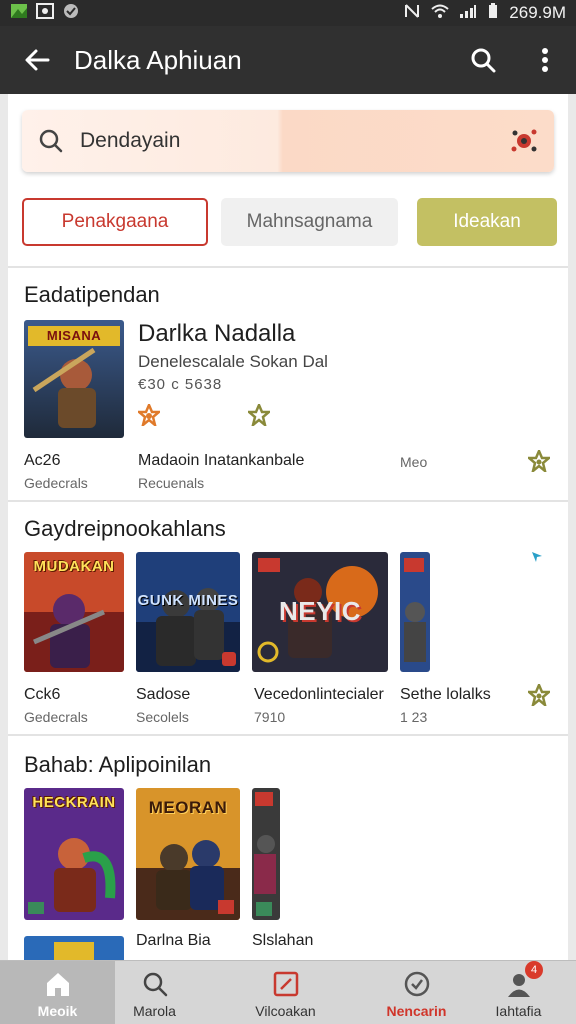 The height and width of the screenshot is (1024, 576). What do you see at coordinates (414, 717) in the screenshot?
I see `tile-sub-4: 1 23` at bounding box center [414, 717].